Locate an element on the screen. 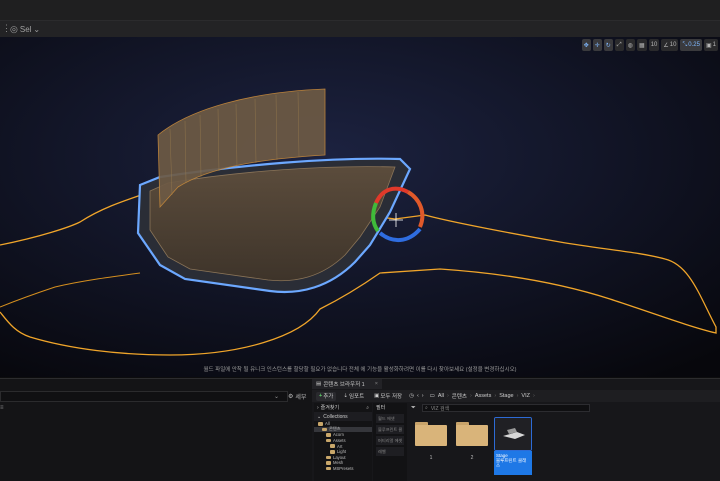 The width and height of the screenshot is (720, 481). folder-icon: ▤ is located at coordinates (319, 384).